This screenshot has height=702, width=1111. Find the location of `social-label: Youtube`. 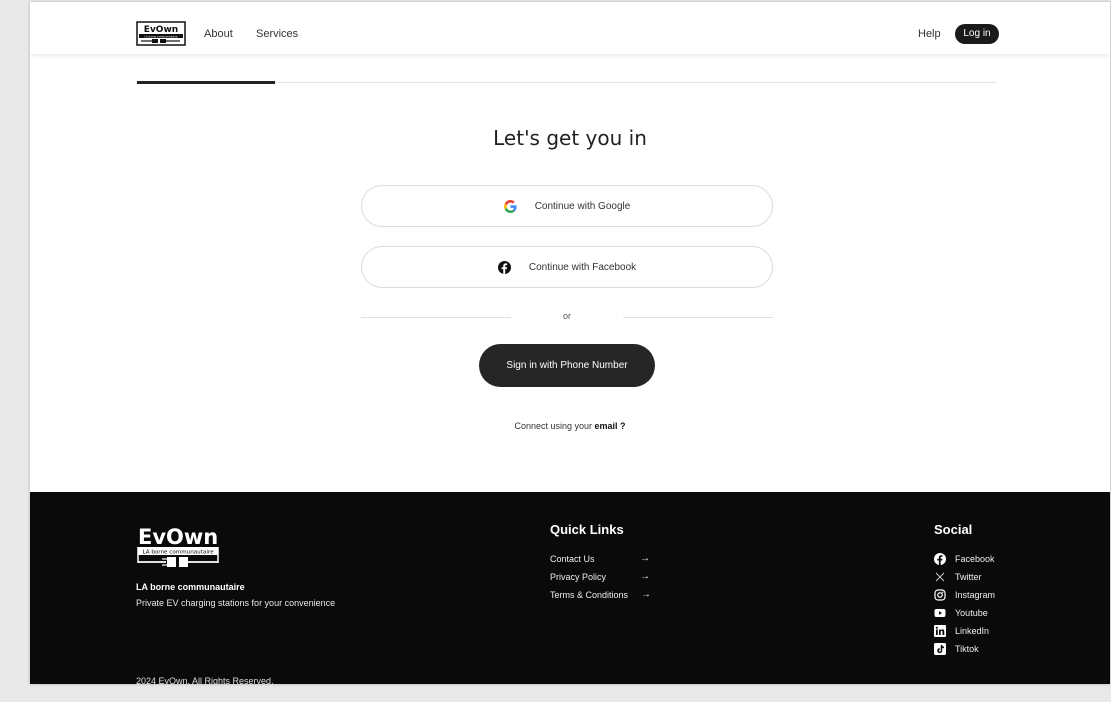

social-label: Youtube is located at coordinates (971, 613).